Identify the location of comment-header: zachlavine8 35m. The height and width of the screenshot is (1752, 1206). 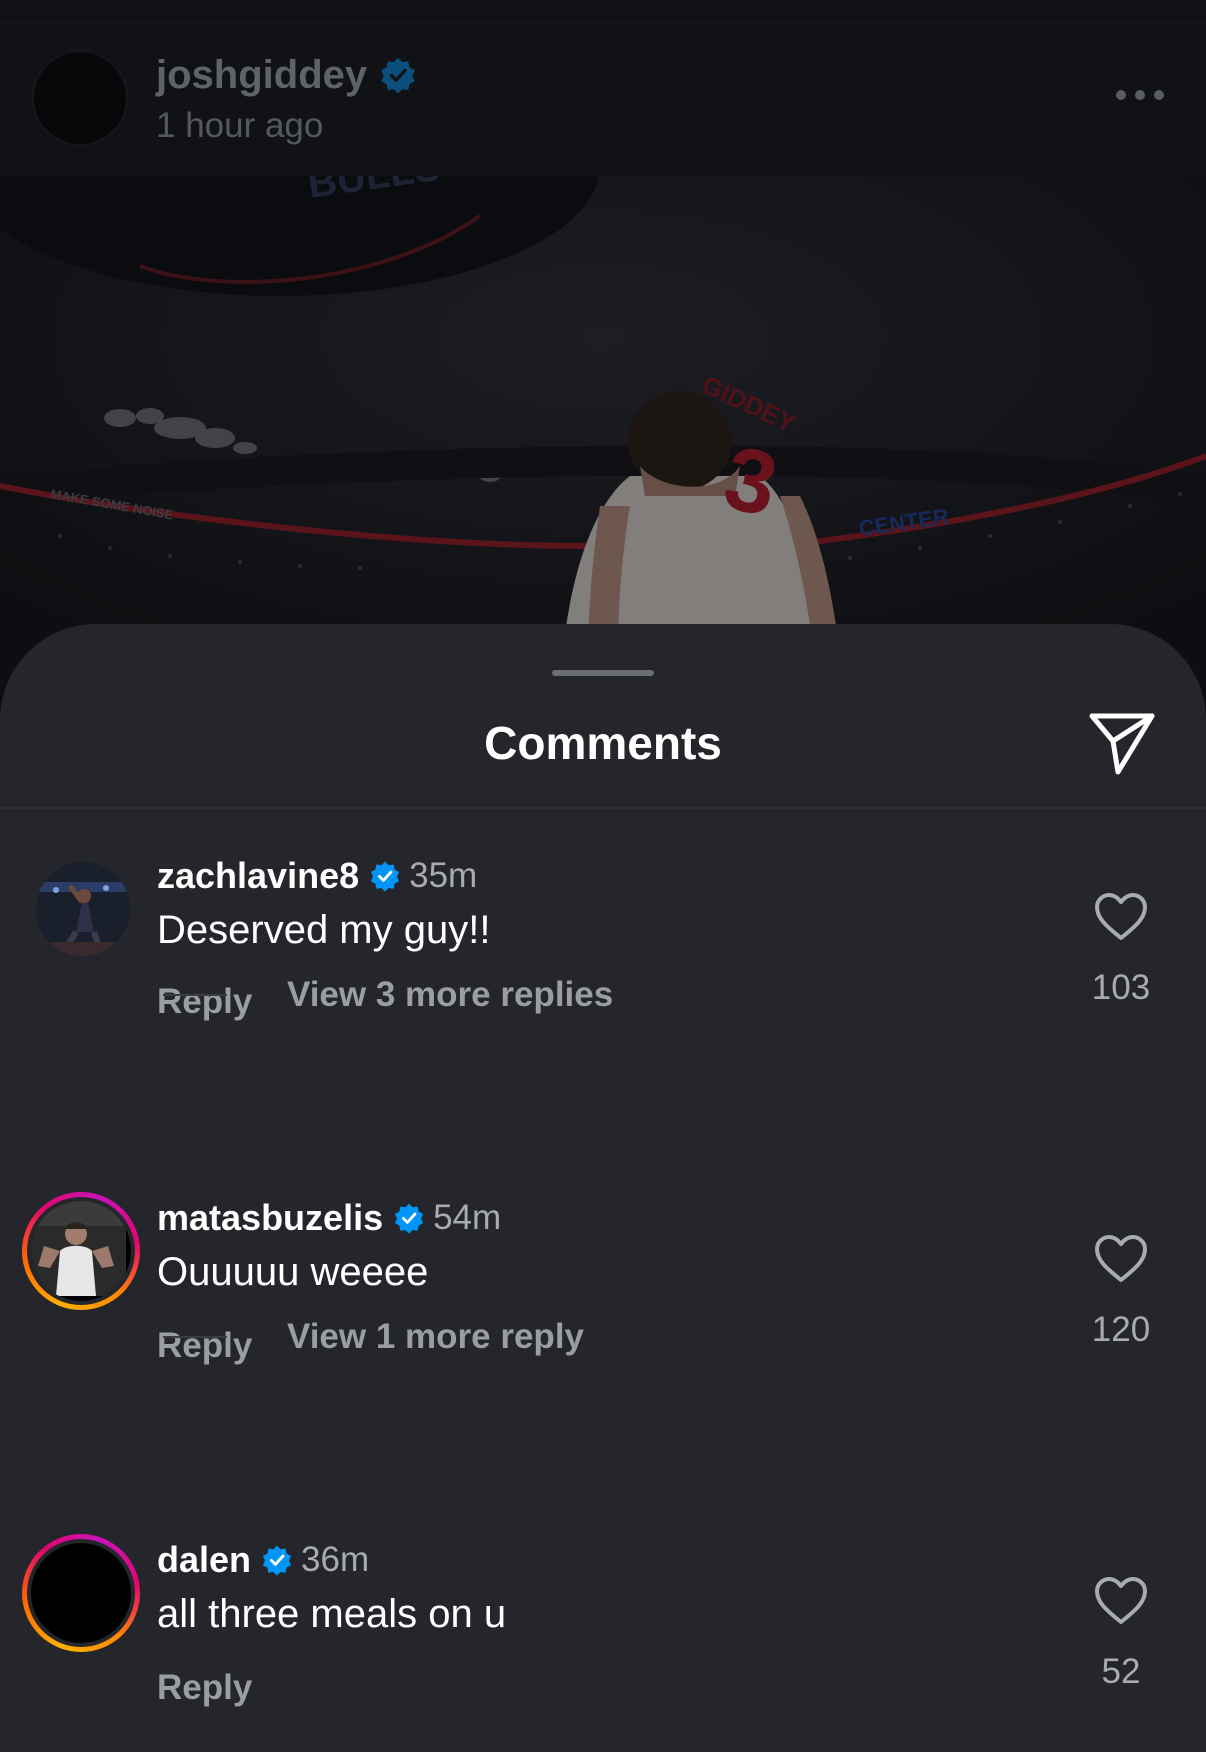
(317, 876).